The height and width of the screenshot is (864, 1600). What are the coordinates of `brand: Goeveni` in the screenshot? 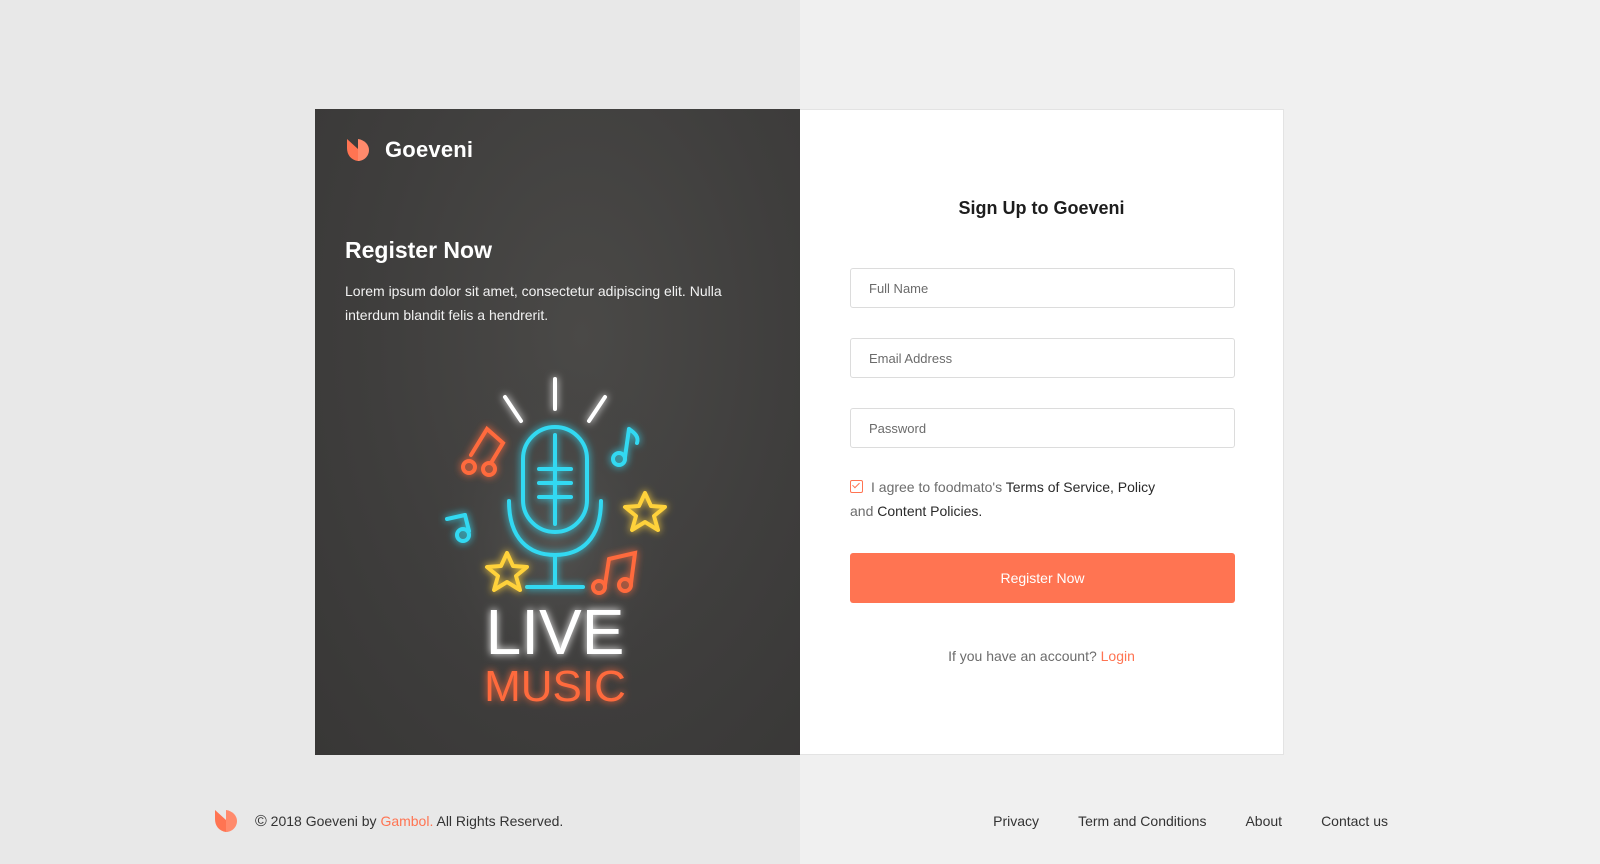 It's located at (409, 150).